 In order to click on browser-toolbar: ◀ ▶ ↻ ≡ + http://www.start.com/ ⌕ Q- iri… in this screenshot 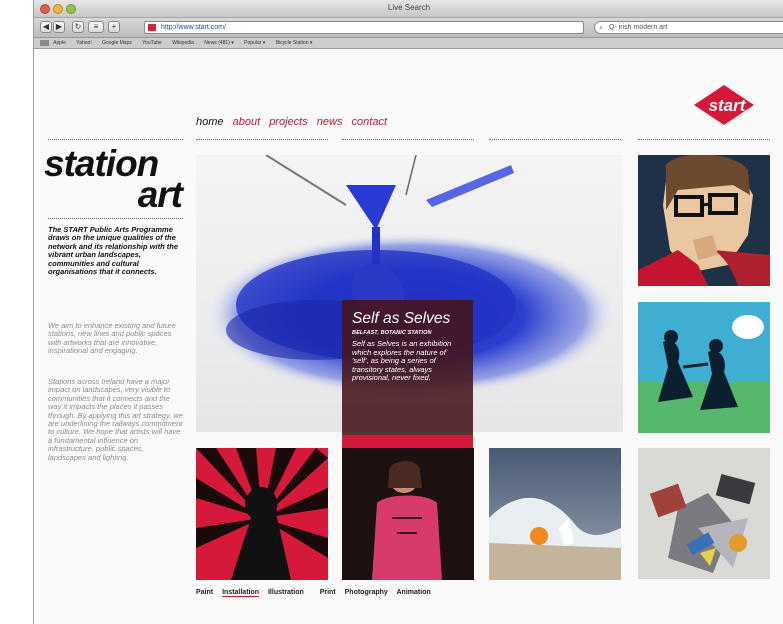, I will do `click(408, 28)`.